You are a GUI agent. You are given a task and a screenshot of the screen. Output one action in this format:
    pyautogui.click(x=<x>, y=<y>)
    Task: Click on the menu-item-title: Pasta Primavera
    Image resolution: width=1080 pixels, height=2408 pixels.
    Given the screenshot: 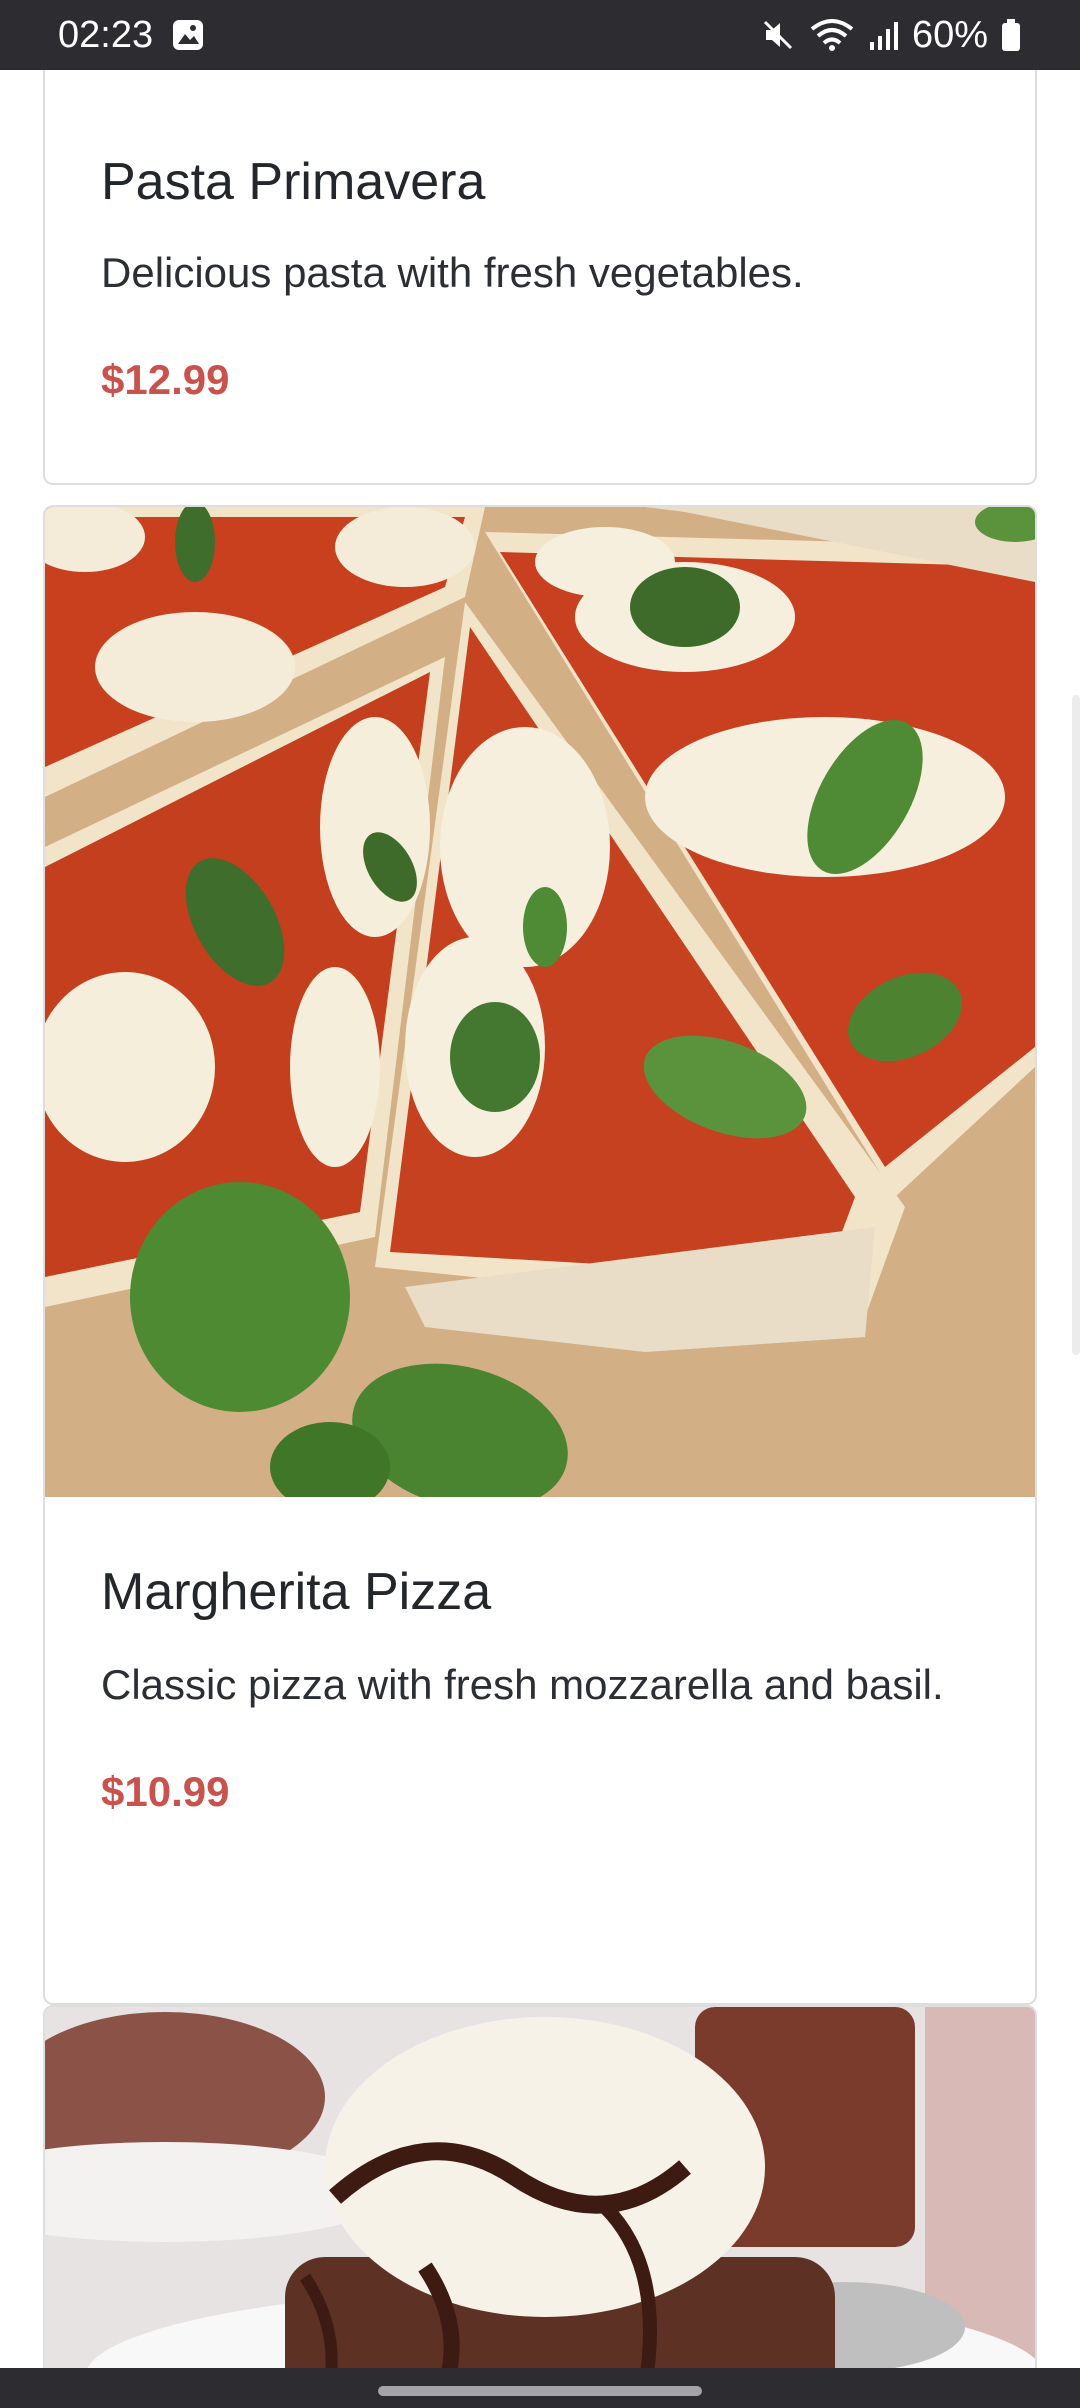 What is the action you would take?
    pyautogui.click(x=293, y=182)
    